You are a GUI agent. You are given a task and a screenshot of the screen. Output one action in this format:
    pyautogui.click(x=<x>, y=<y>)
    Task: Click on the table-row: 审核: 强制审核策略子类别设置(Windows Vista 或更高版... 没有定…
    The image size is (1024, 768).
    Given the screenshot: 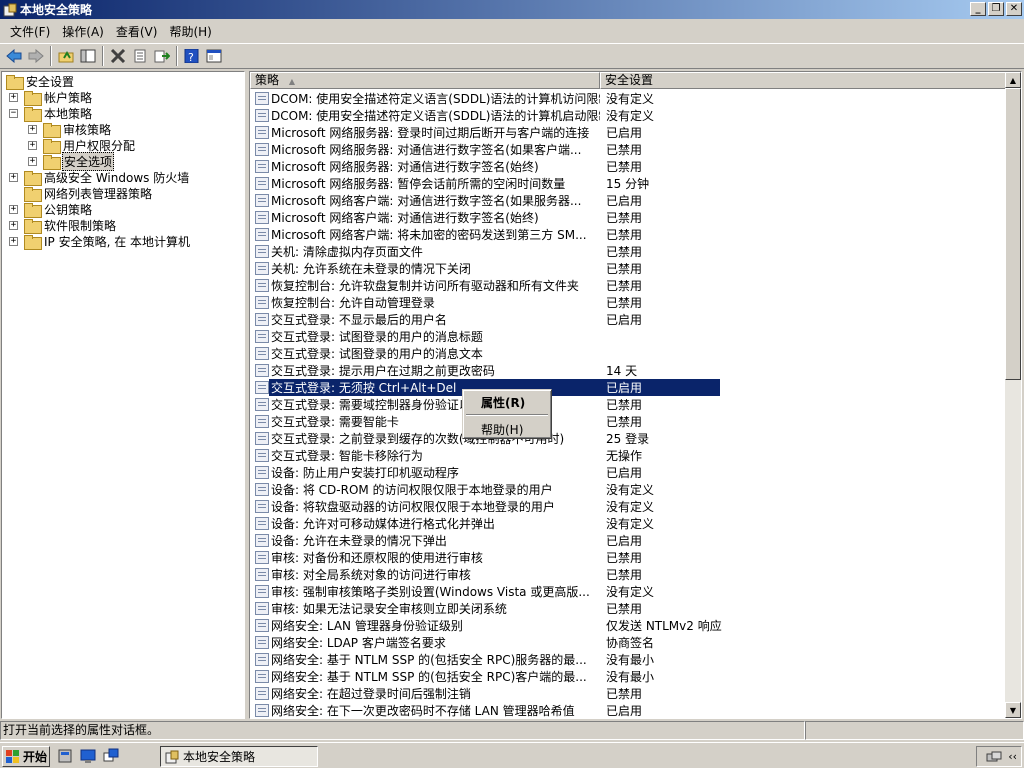 What is the action you would take?
    pyautogui.click(x=628, y=591)
    